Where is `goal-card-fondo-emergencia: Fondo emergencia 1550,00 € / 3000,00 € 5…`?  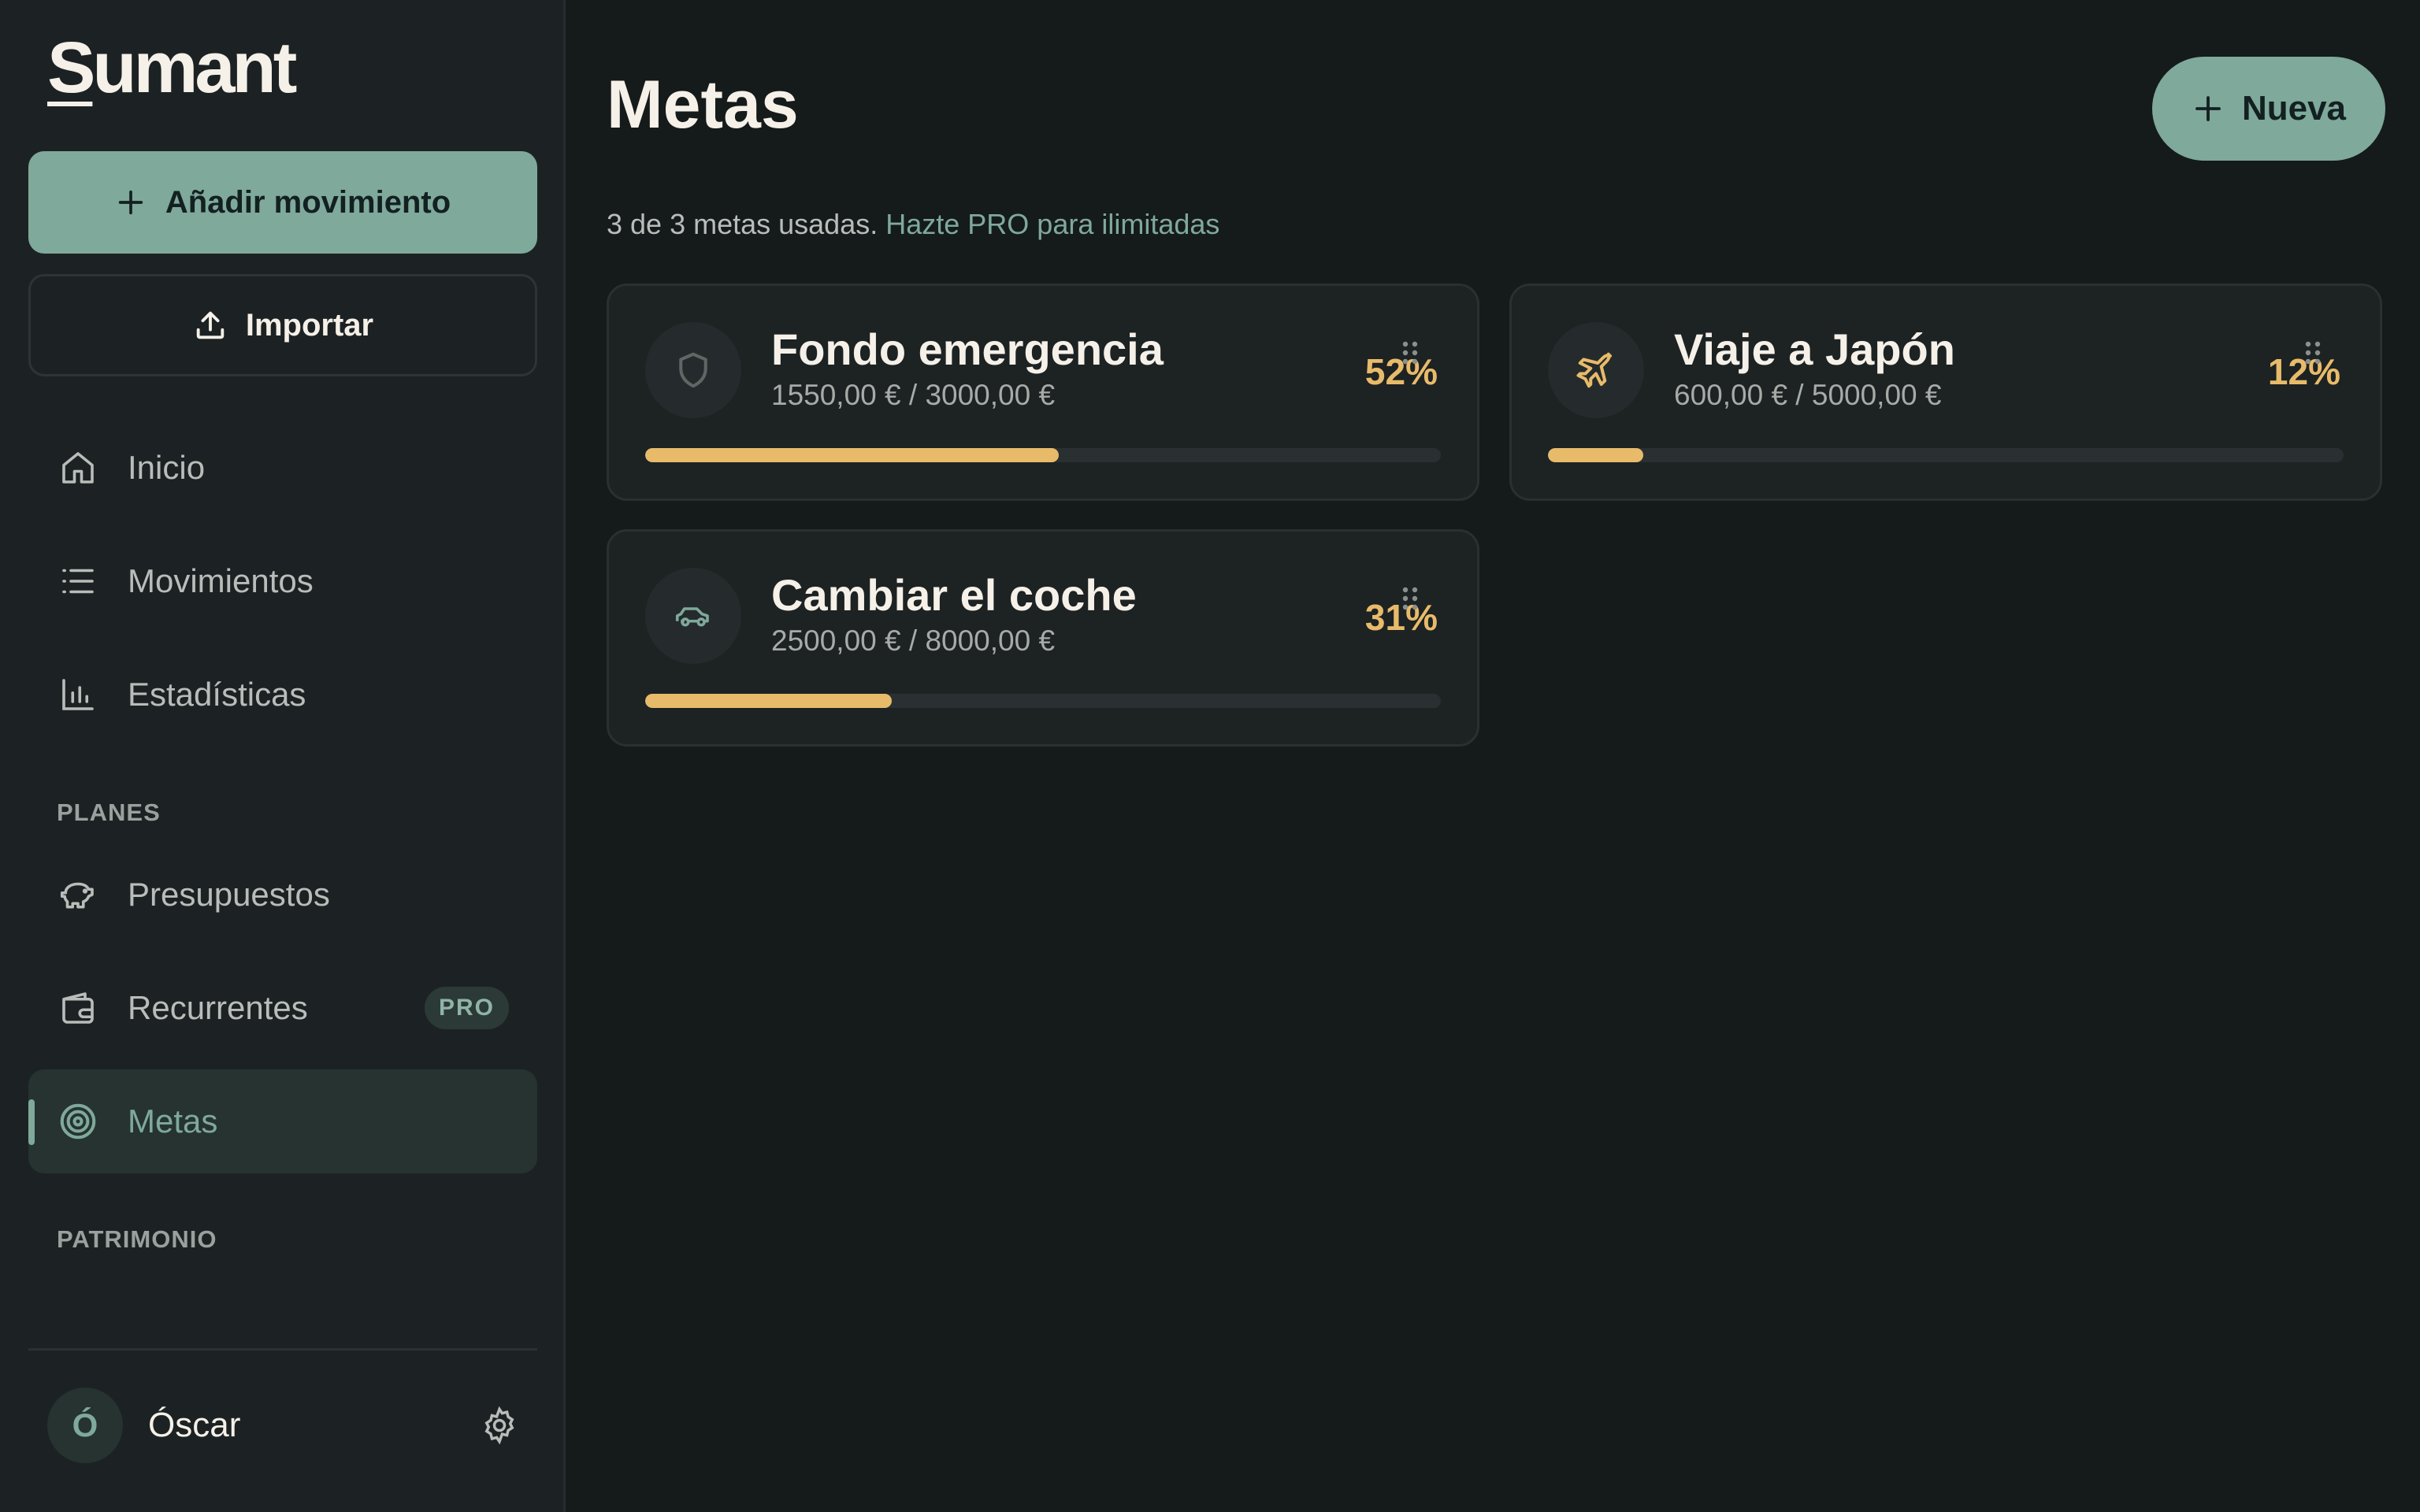
goal-card-fondo-emergencia: Fondo emergencia 1550,00 € / 3000,00 € 5… is located at coordinates (1043, 392).